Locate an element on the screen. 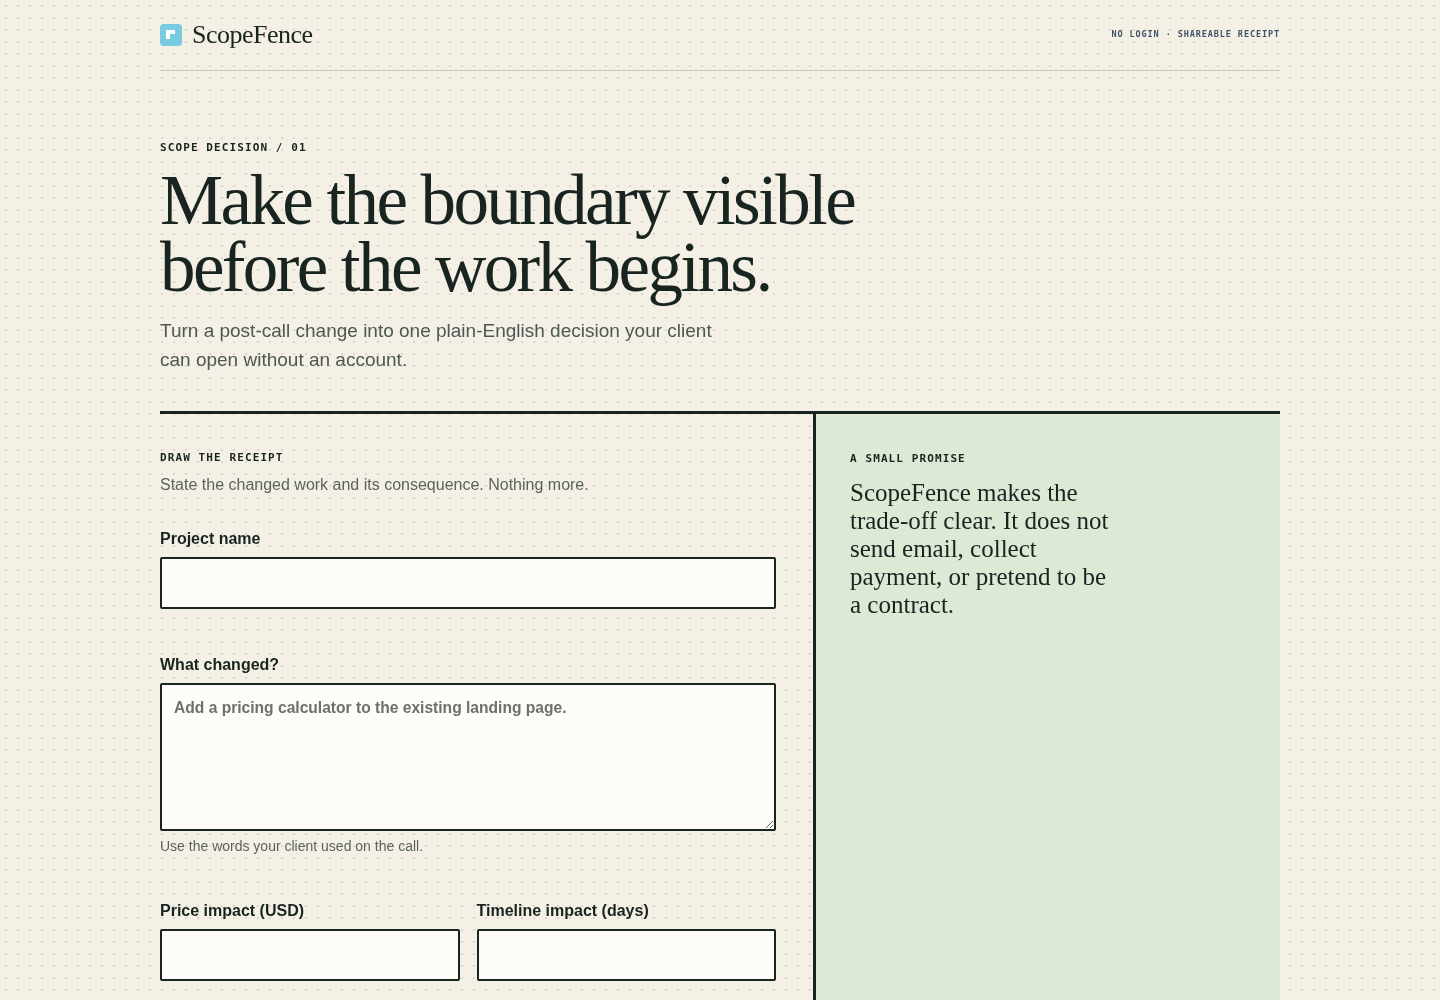 The width and height of the screenshot is (1440, 1000). help-text: Use the words your client used on the call. is located at coordinates (292, 846).